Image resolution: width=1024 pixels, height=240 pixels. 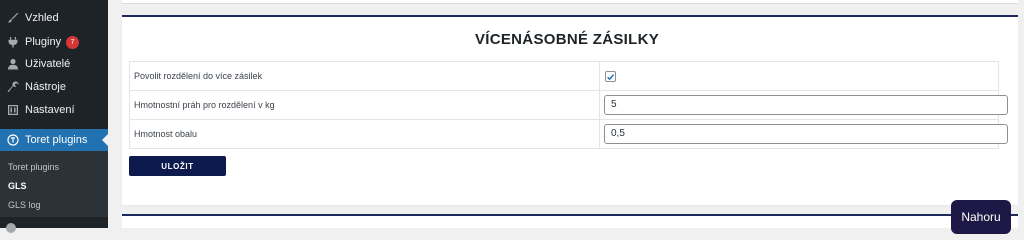 I want to click on setting-label: Hmotnostní práh pro rozdělení v kg, so click(x=204, y=105).